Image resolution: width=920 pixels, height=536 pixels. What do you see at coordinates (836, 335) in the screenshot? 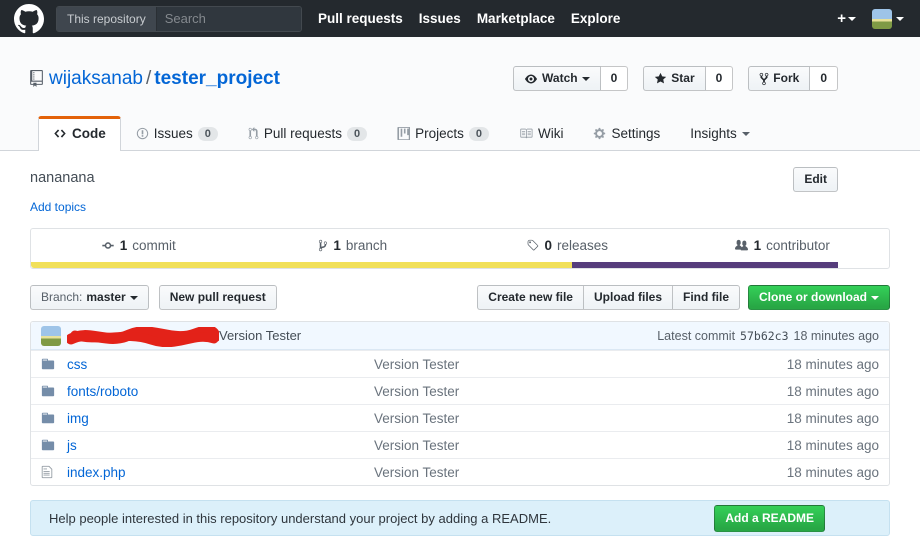
I see `commit-time: 18 minutes ago` at bounding box center [836, 335].